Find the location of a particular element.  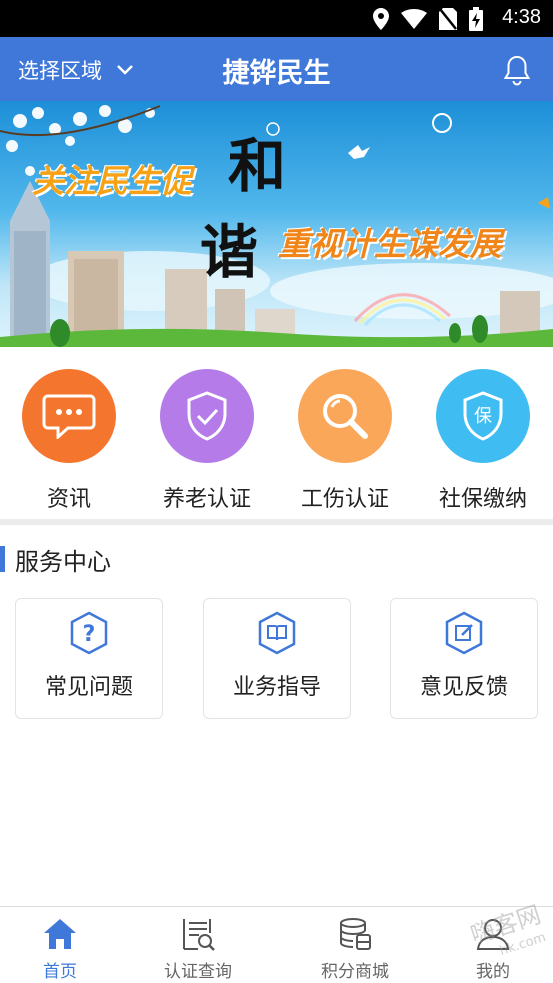

banner-slogan-left: 关注民生促 is located at coordinates (112, 181).